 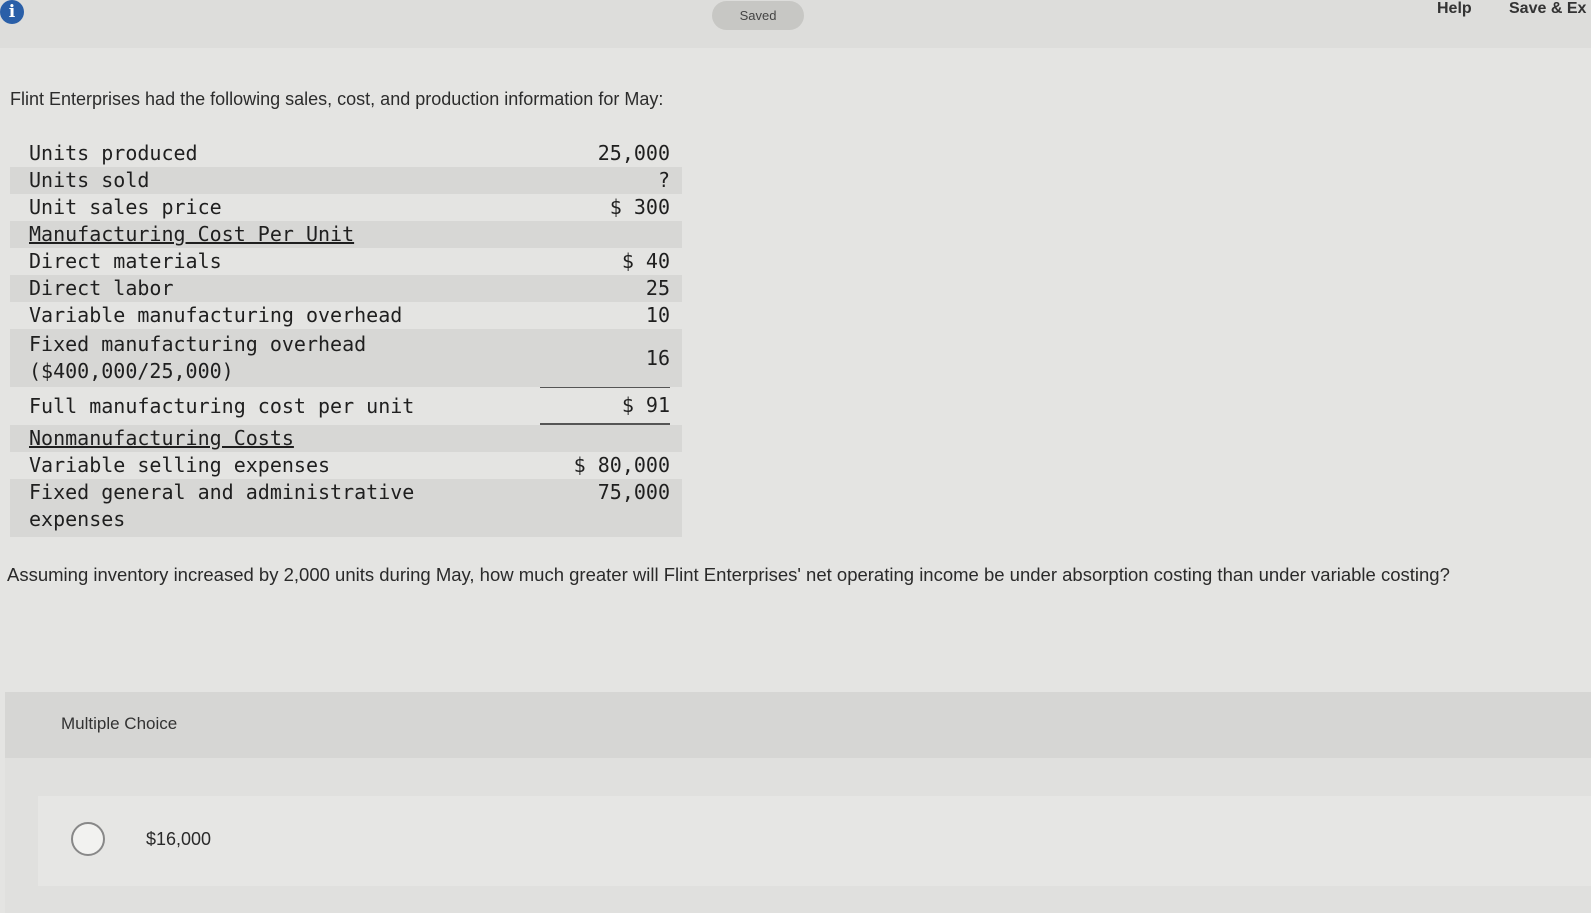 What do you see at coordinates (161, 438) in the screenshot?
I see `section-heading-label: Nonmanufacturing Costs` at bounding box center [161, 438].